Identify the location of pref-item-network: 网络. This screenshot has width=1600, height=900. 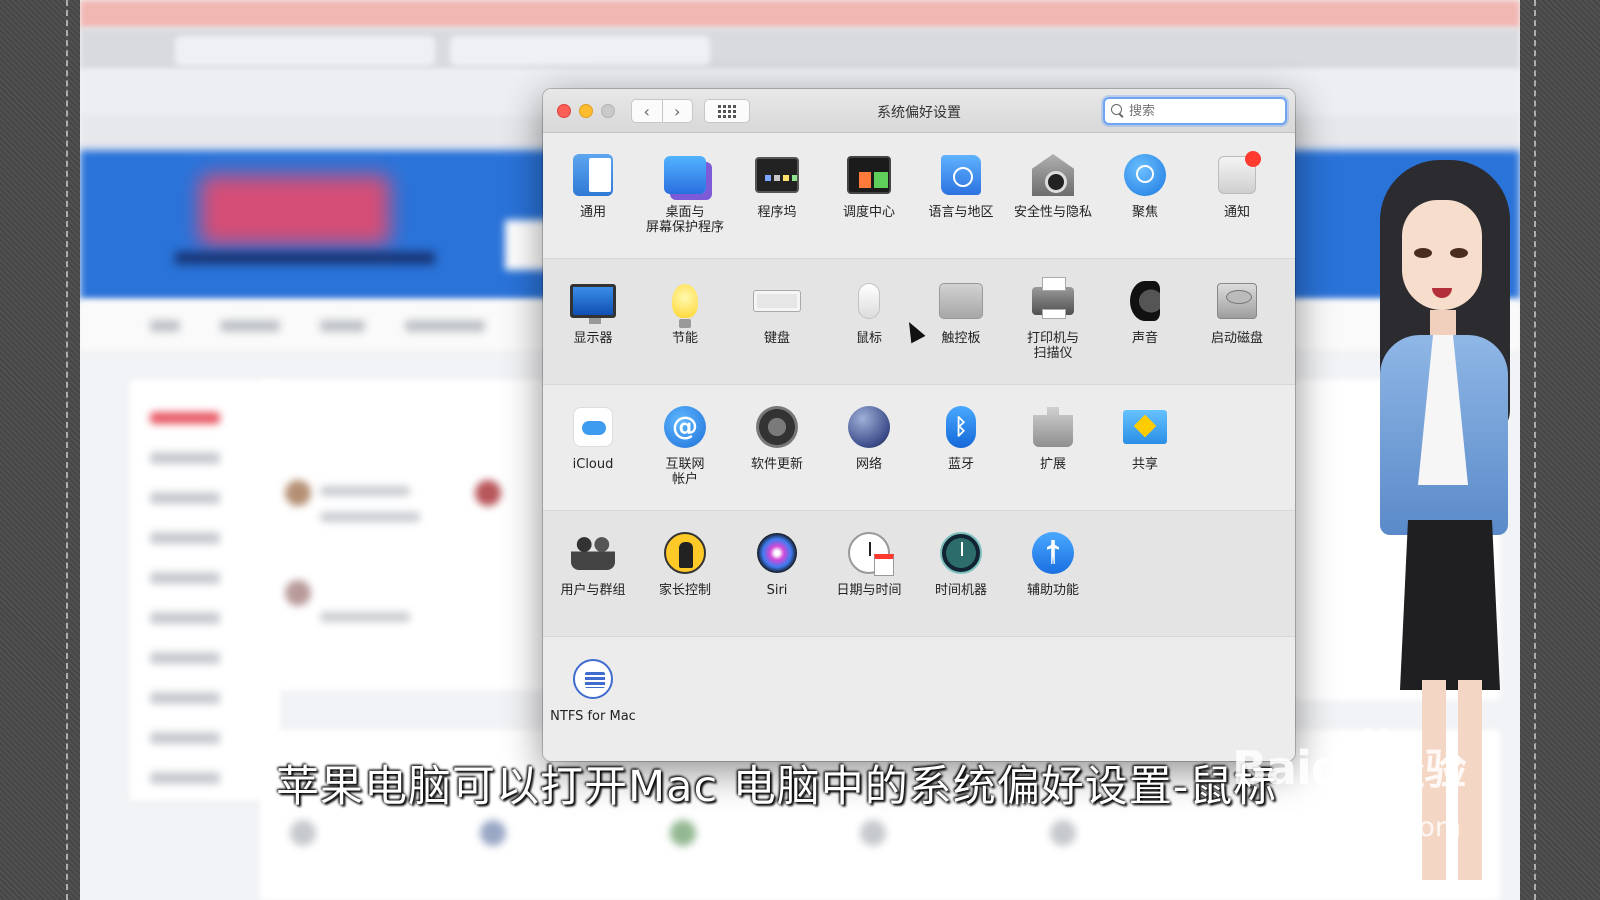
(869, 437).